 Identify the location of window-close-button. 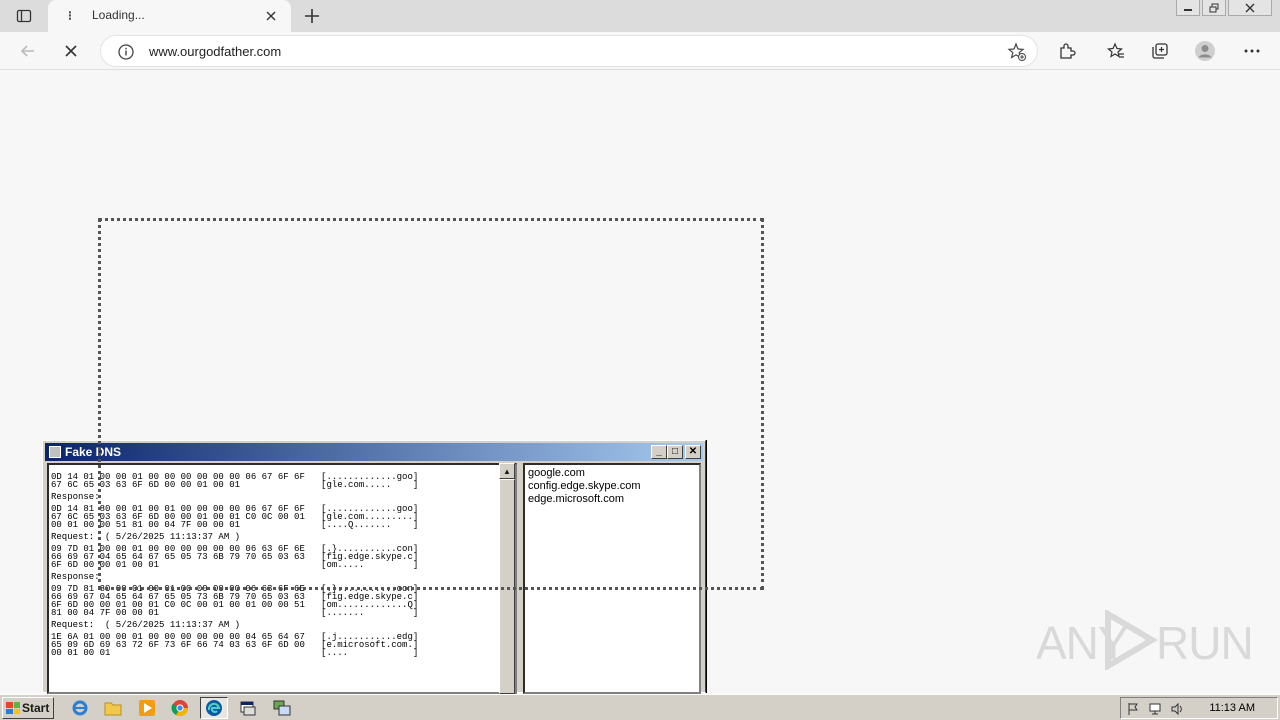
(1250, 8).